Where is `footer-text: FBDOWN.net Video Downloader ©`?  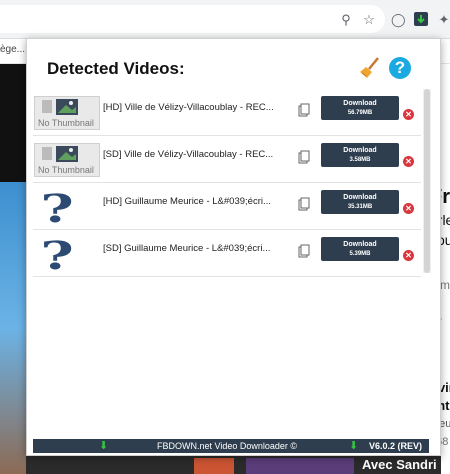
footer-text: FBDOWN.net Video Downloader © is located at coordinates (227, 446).